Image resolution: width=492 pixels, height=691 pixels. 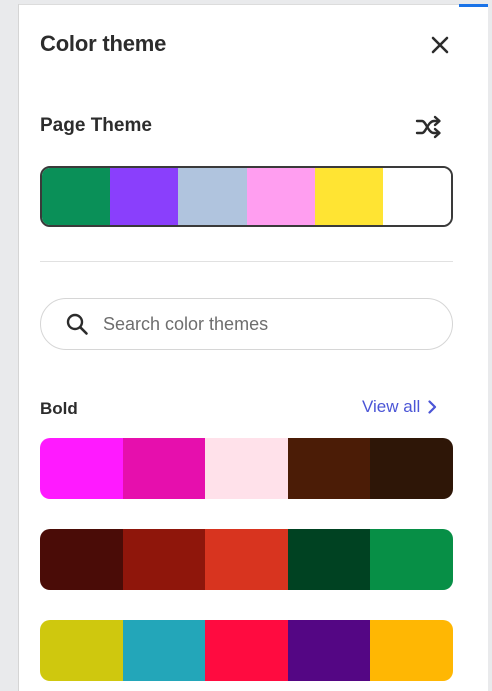 I want to click on shuffle-icon, so click(x=428, y=127).